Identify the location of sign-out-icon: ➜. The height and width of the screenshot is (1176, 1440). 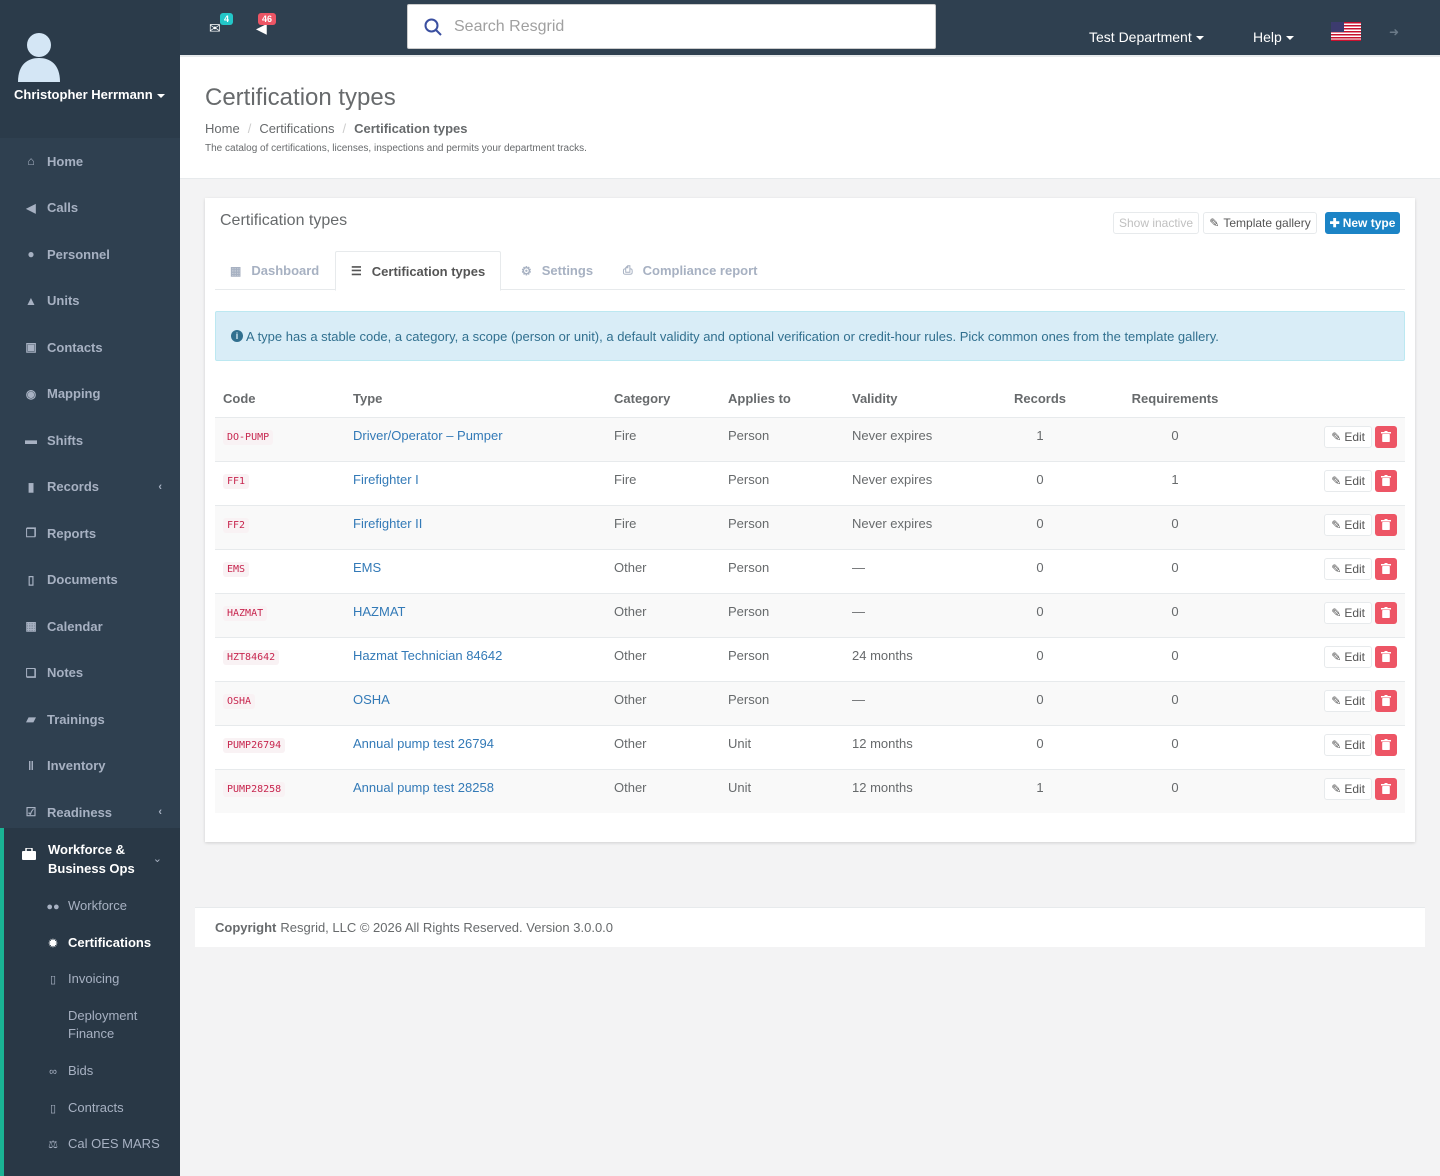
(1394, 32).